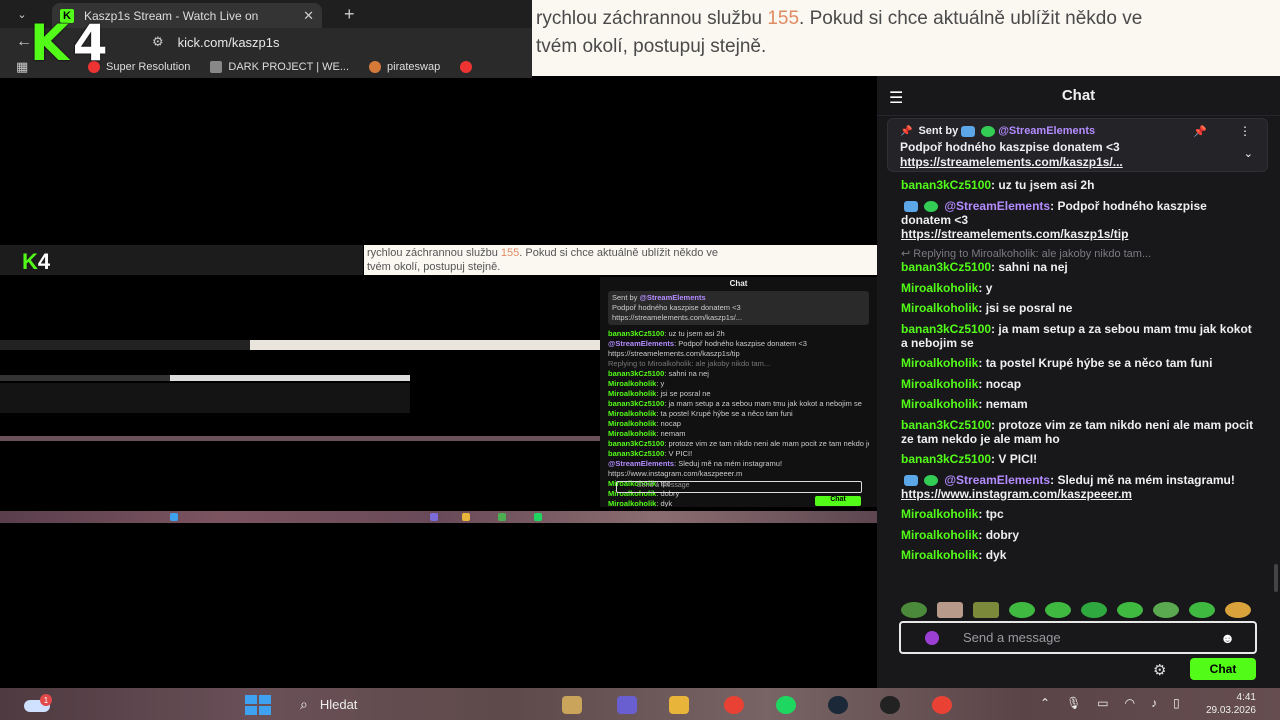 The image size is (1280, 720). What do you see at coordinates (46, 700) in the screenshot?
I see `weather-badge: 1` at bounding box center [46, 700].